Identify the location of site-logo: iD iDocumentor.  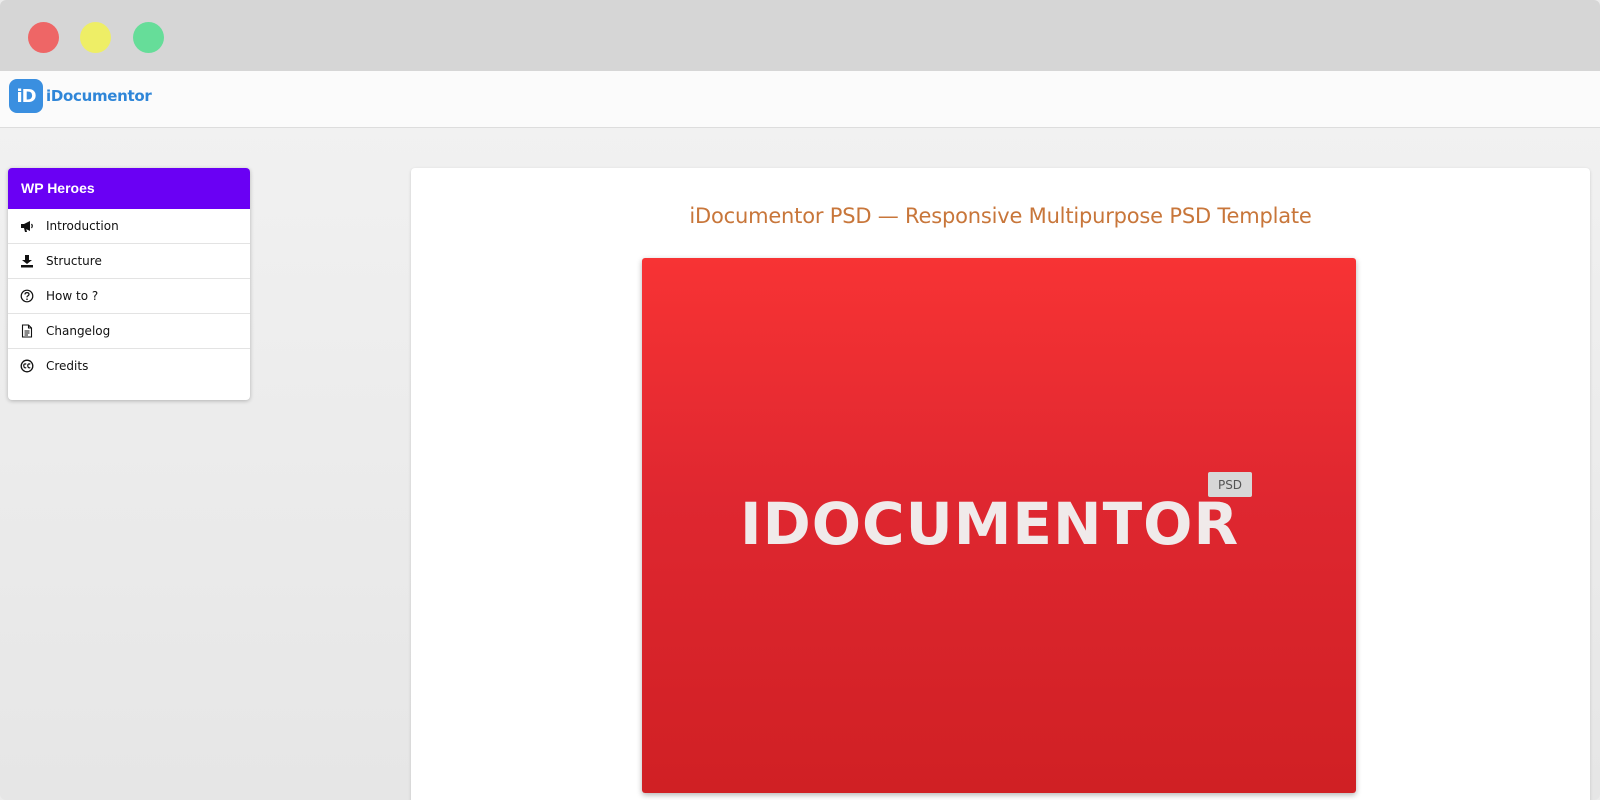
(80, 96).